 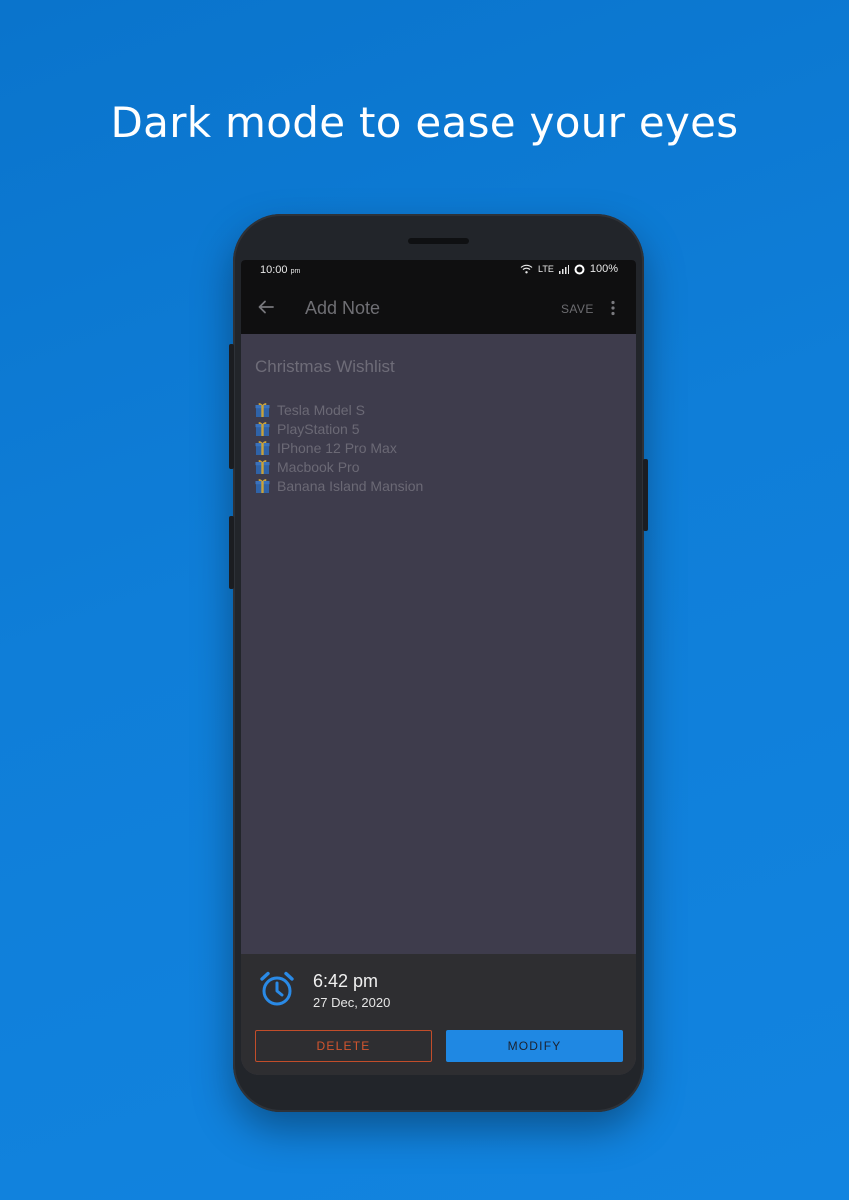 I want to click on modify-button: MODIFY, so click(x=534, y=1046).